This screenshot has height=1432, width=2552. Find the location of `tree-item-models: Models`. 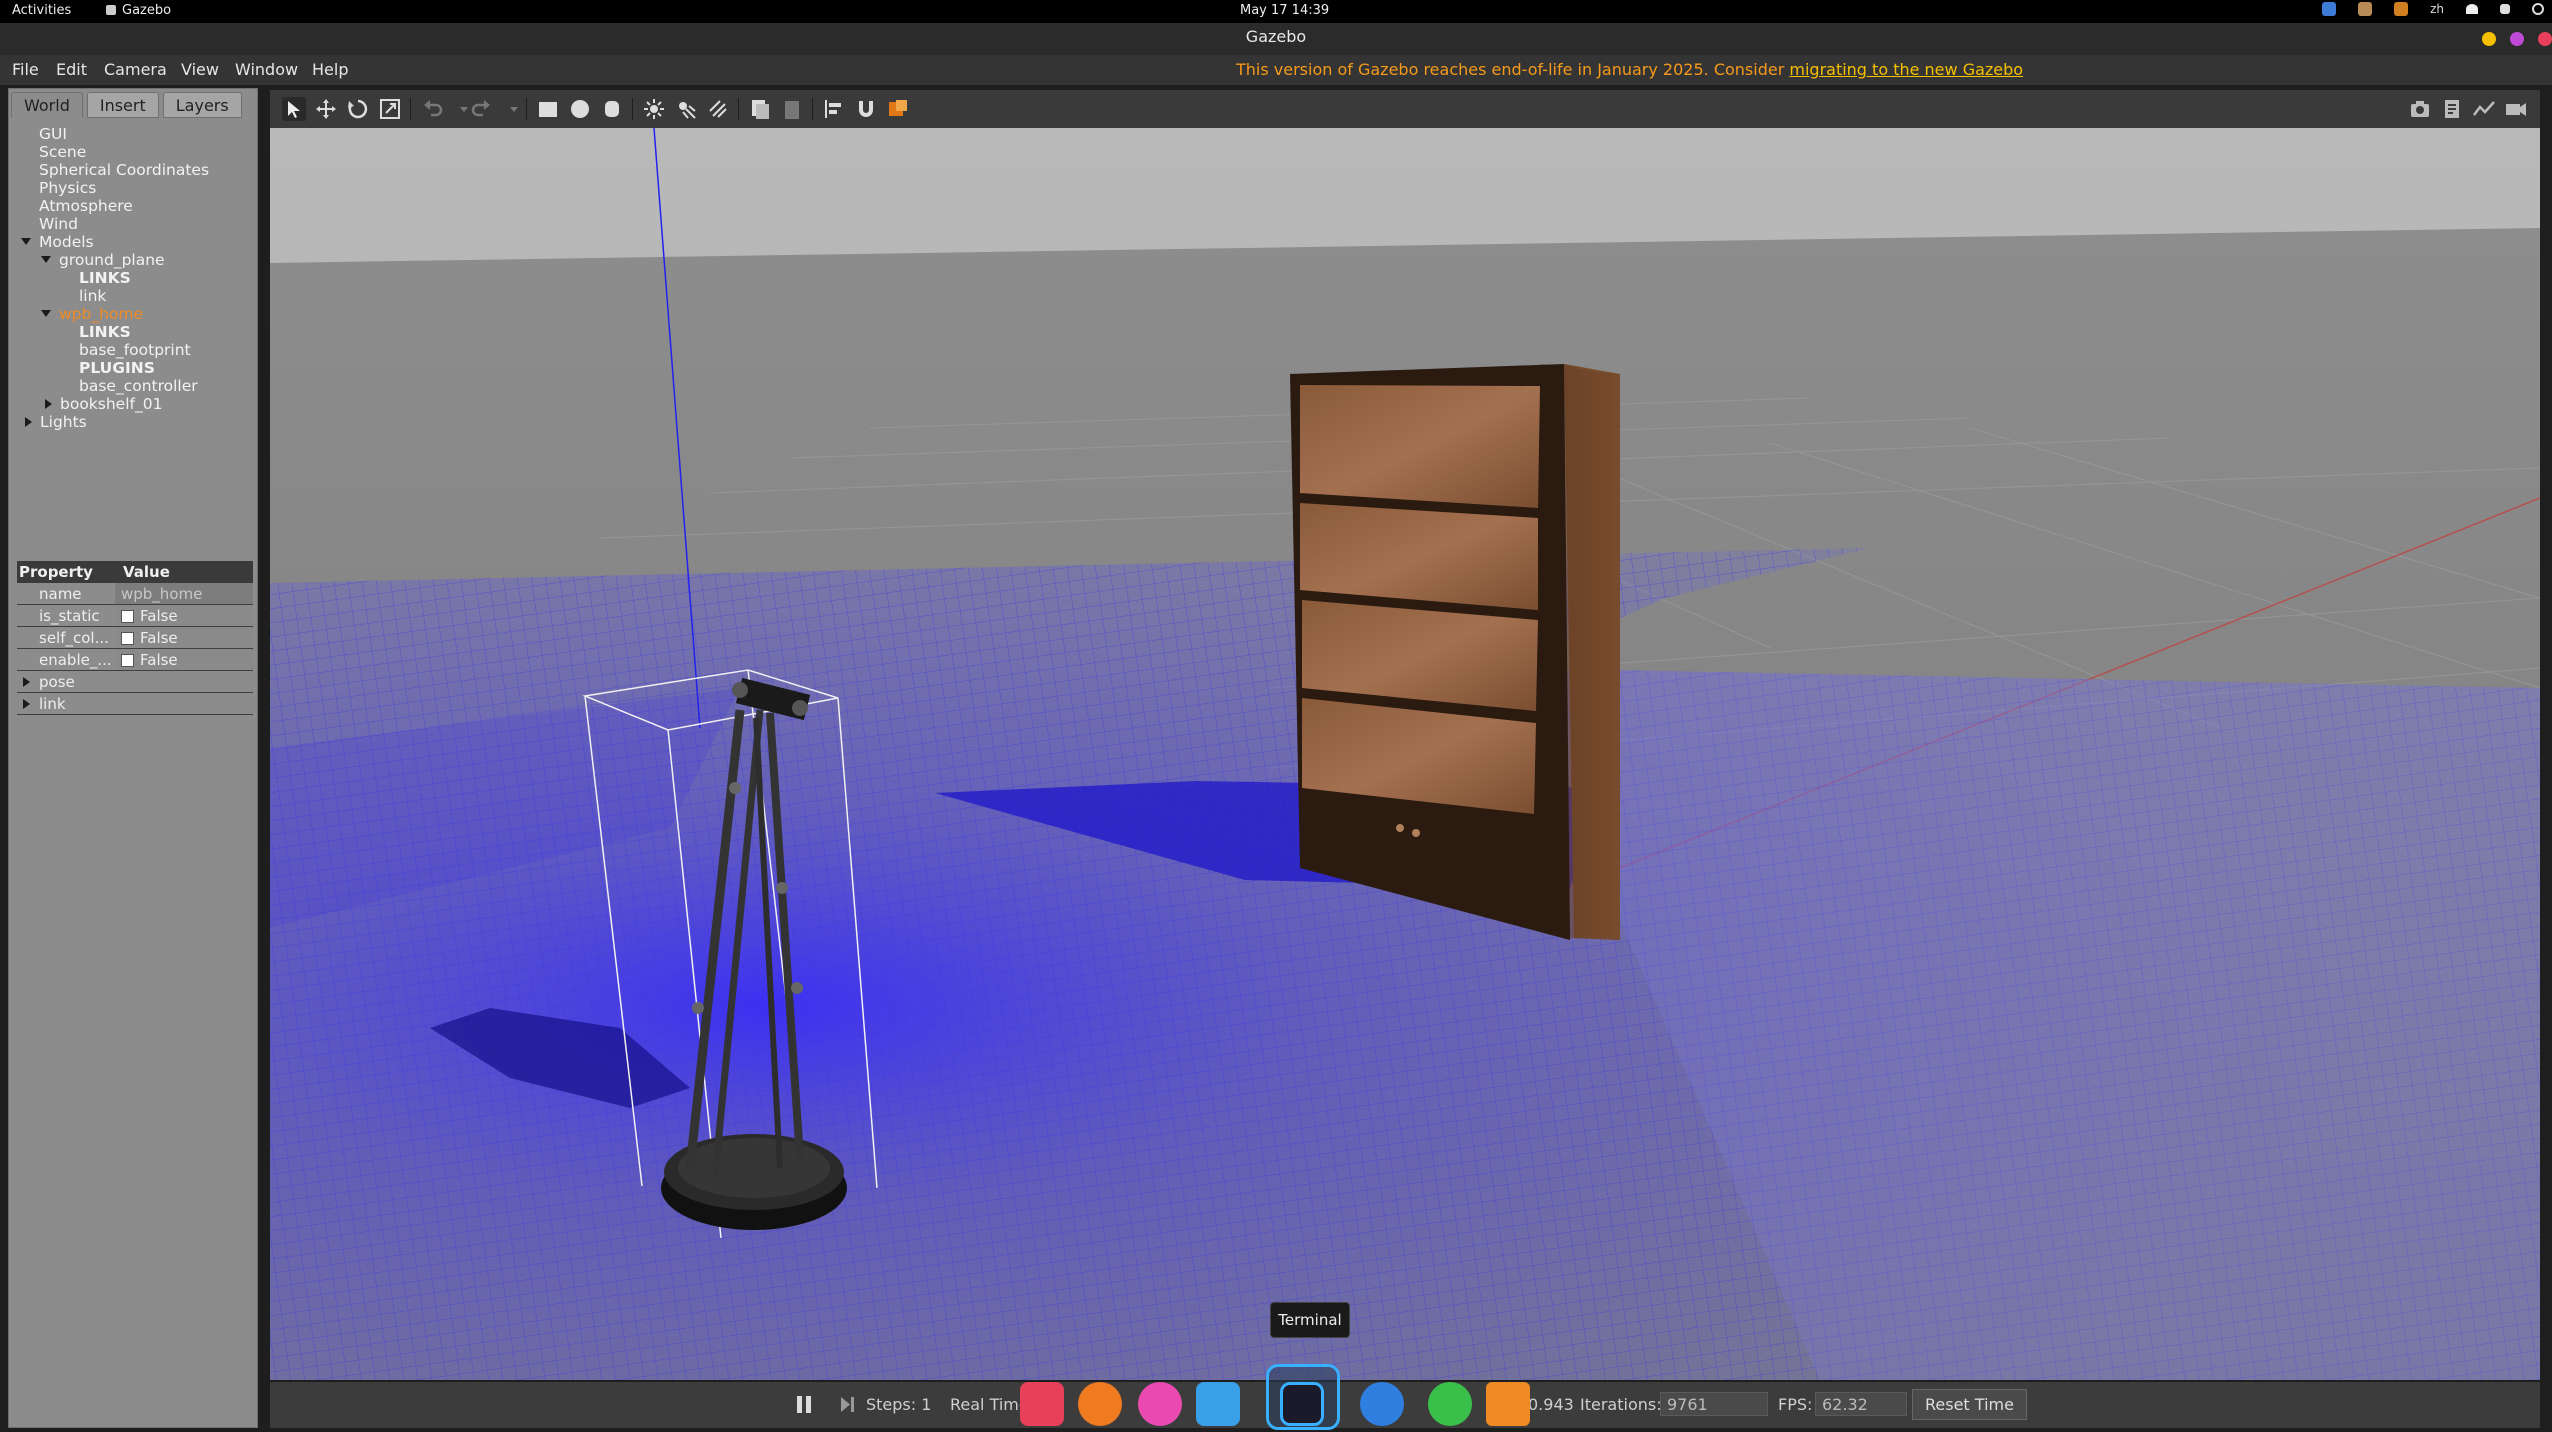

tree-item-models: Models is located at coordinates (57, 242).